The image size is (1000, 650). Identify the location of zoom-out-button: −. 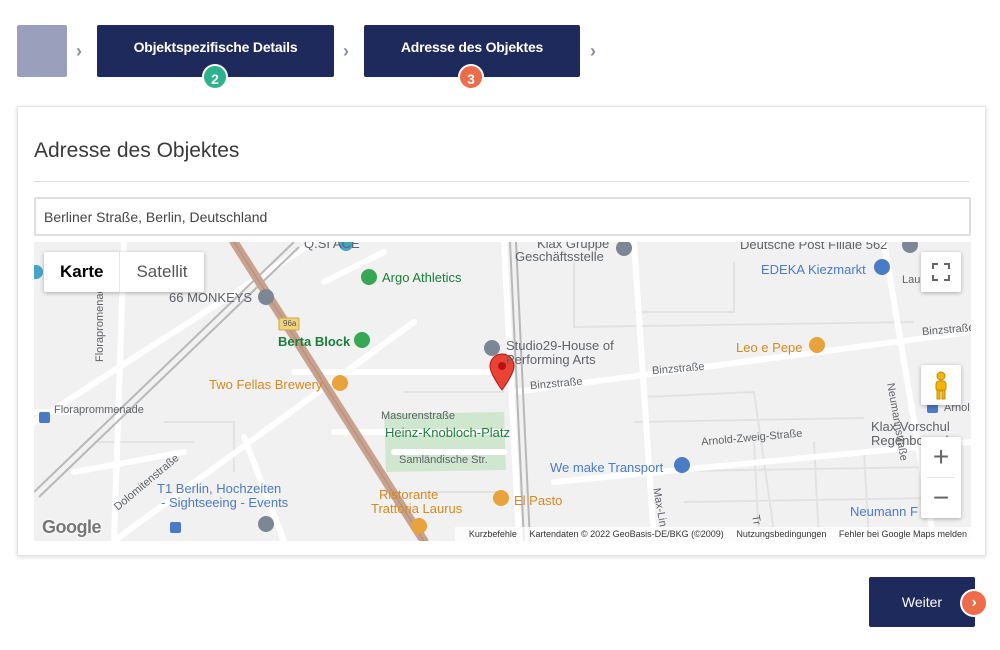
(941, 498).